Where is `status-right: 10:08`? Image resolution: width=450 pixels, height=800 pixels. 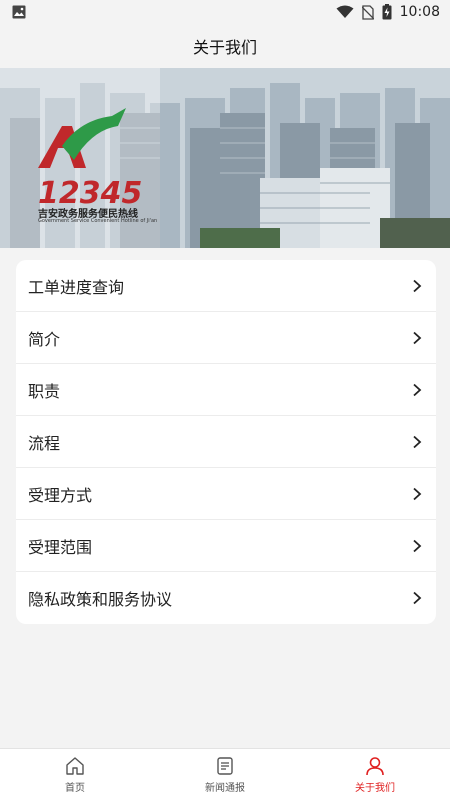 status-right: 10:08 is located at coordinates (388, 12).